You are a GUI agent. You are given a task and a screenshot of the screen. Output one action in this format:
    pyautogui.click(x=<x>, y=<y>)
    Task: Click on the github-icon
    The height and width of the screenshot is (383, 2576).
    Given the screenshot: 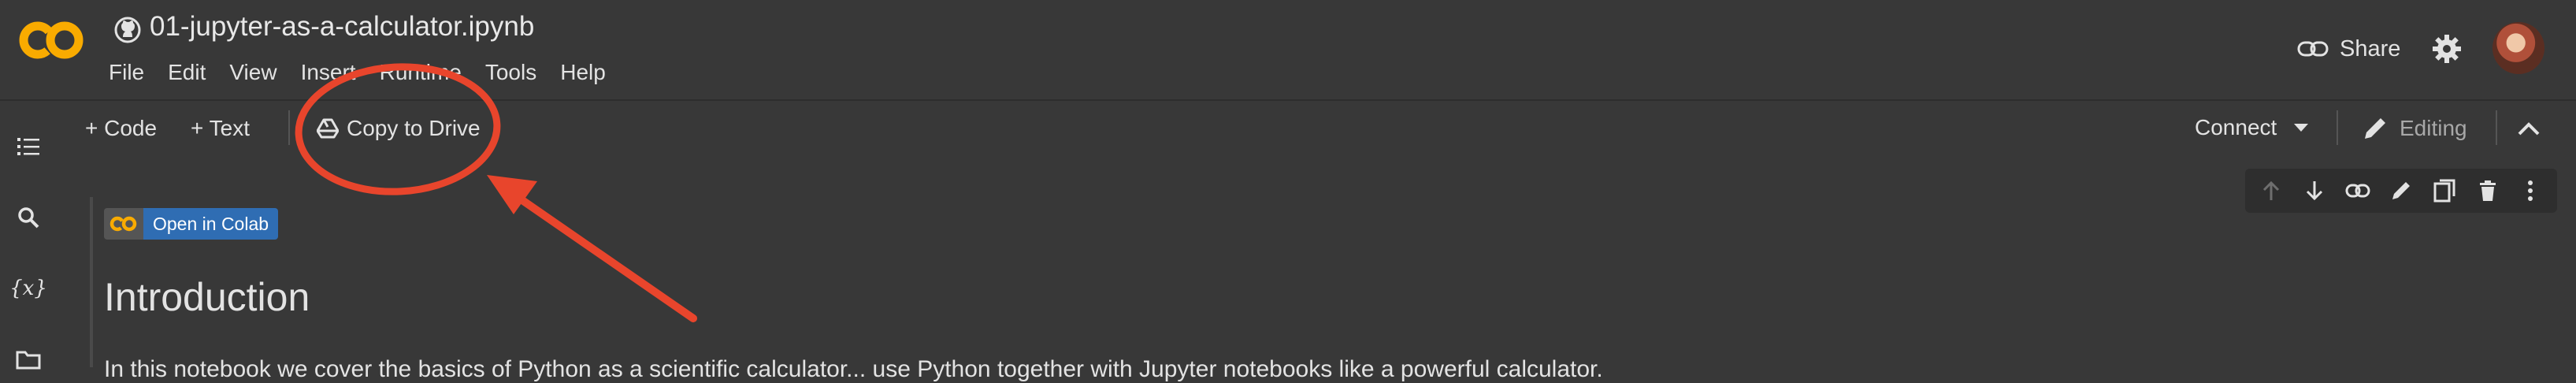 What is the action you would take?
    pyautogui.click(x=127, y=30)
    